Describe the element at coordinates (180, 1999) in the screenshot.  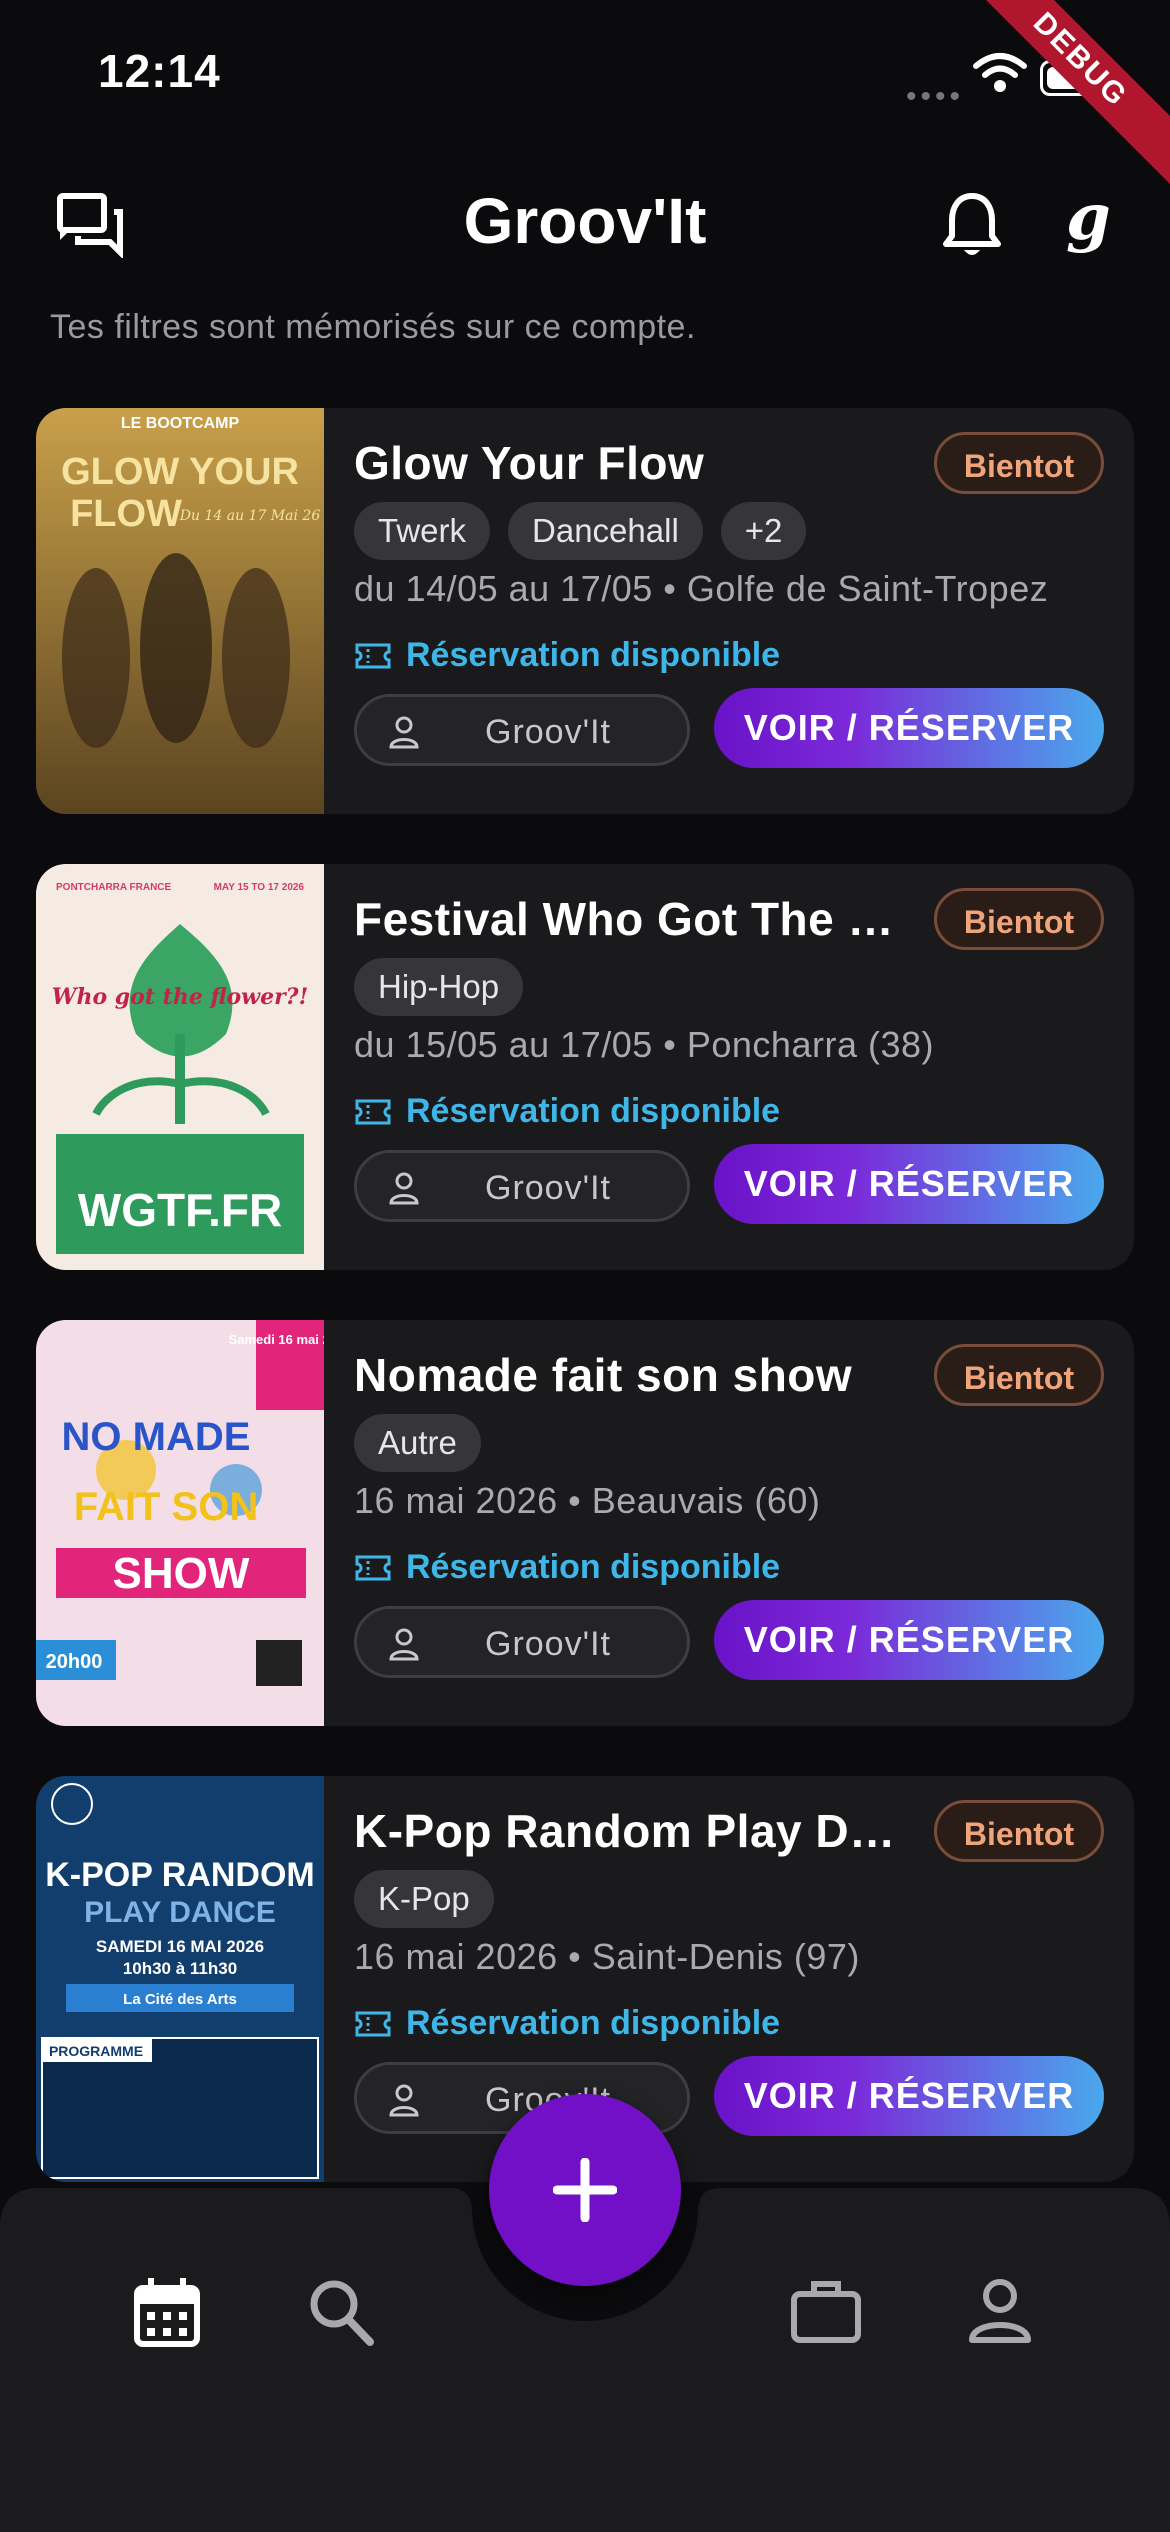
I see `poster-text: La Cité des Arts` at that location.